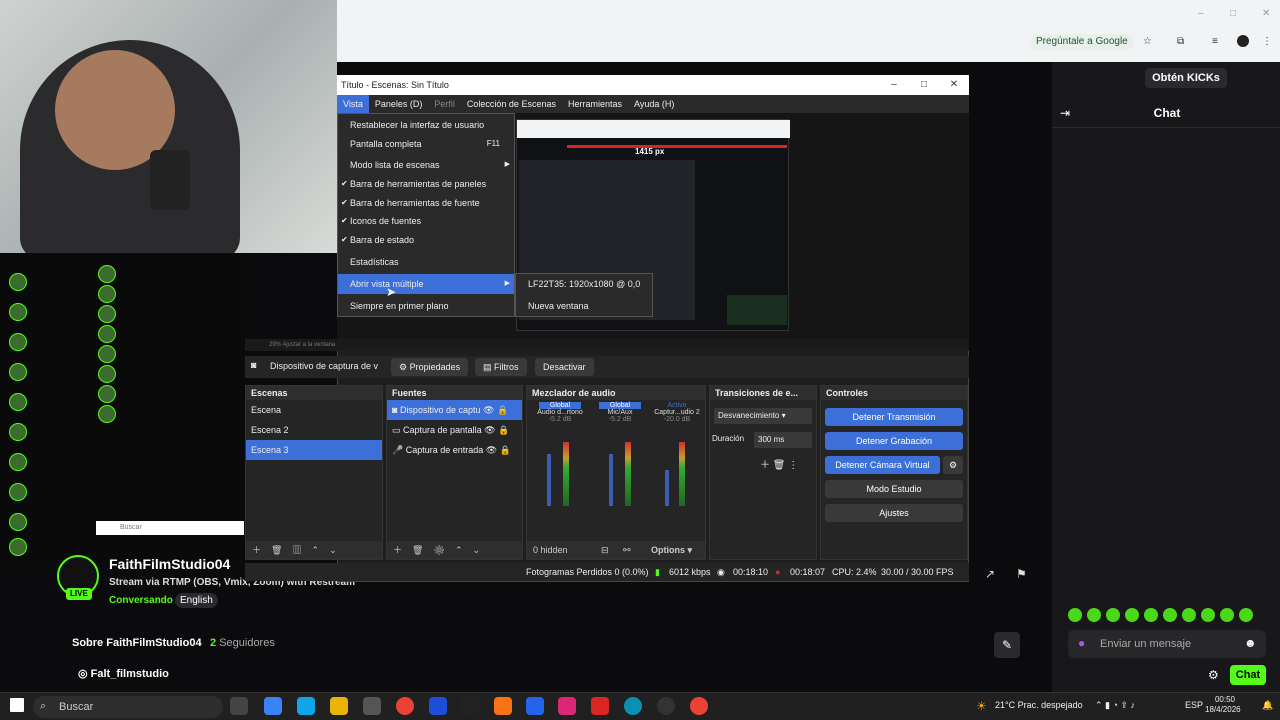 The height and width of the screenshot is (720, 1280). What do you see at coordinates (314, 450) in the screenshot?
I see `scene-item-selected: Escena 3` at bounding box center [314, 450].